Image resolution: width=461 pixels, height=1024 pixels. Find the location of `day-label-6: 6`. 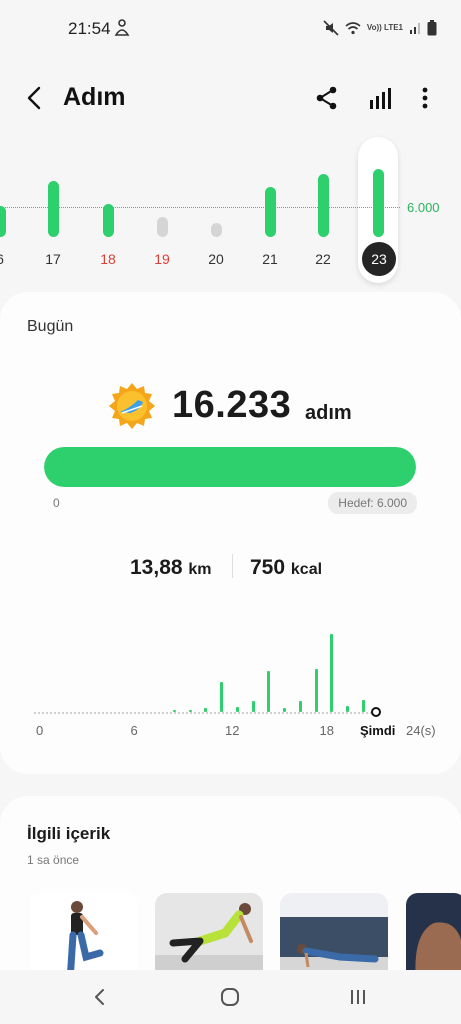

day-label-6: 6 is located at coordinates (9, 259).